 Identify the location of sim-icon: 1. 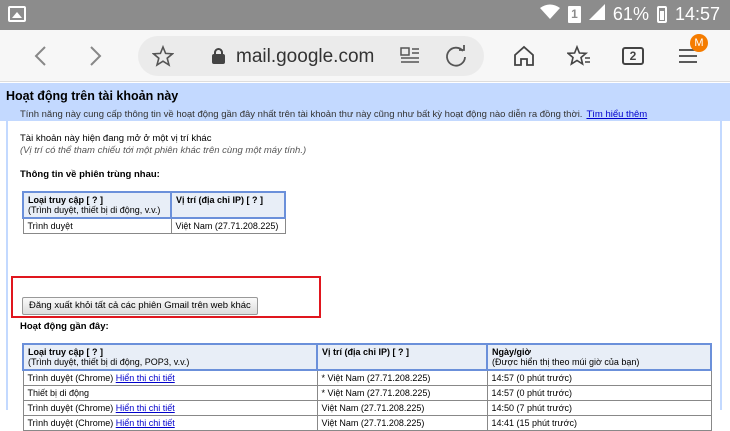
(574, 14).